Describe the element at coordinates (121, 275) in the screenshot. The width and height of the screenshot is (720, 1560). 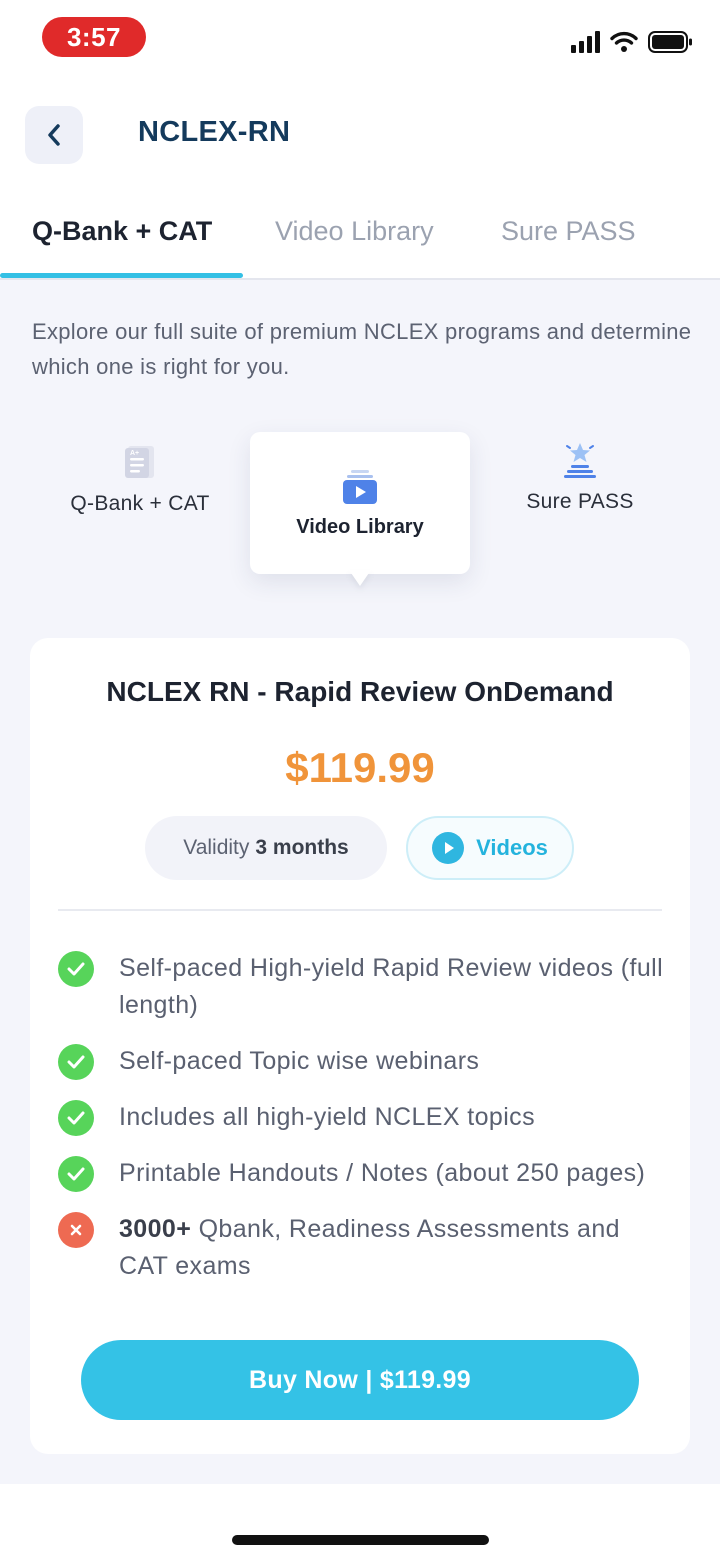
I see `active-tab-indicator` at that location.